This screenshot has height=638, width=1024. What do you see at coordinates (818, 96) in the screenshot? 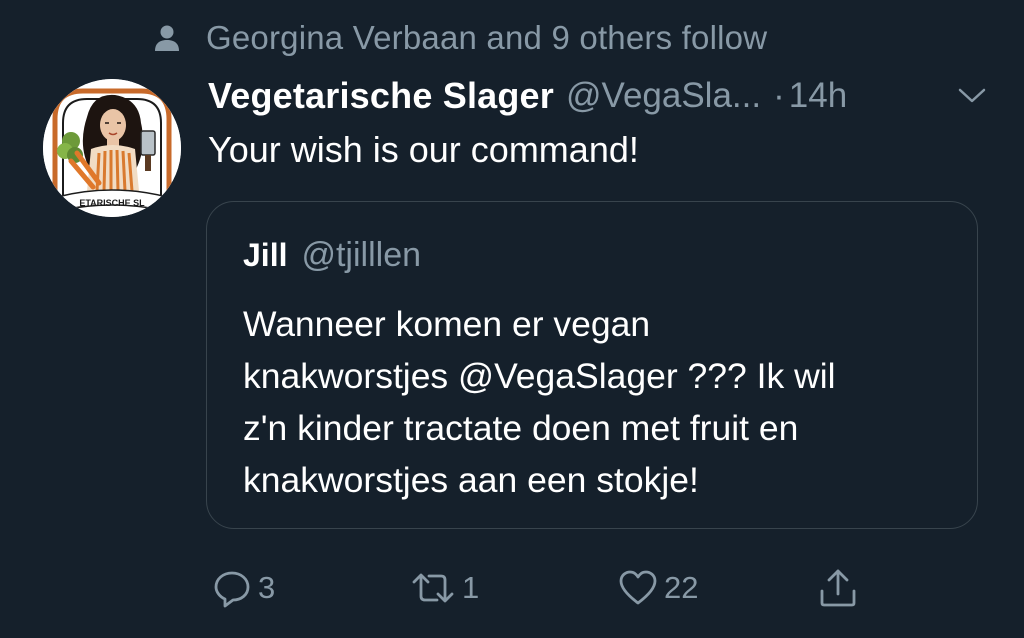
I see `tweet-timestamp: 14h` at bounding box center [818, 96].